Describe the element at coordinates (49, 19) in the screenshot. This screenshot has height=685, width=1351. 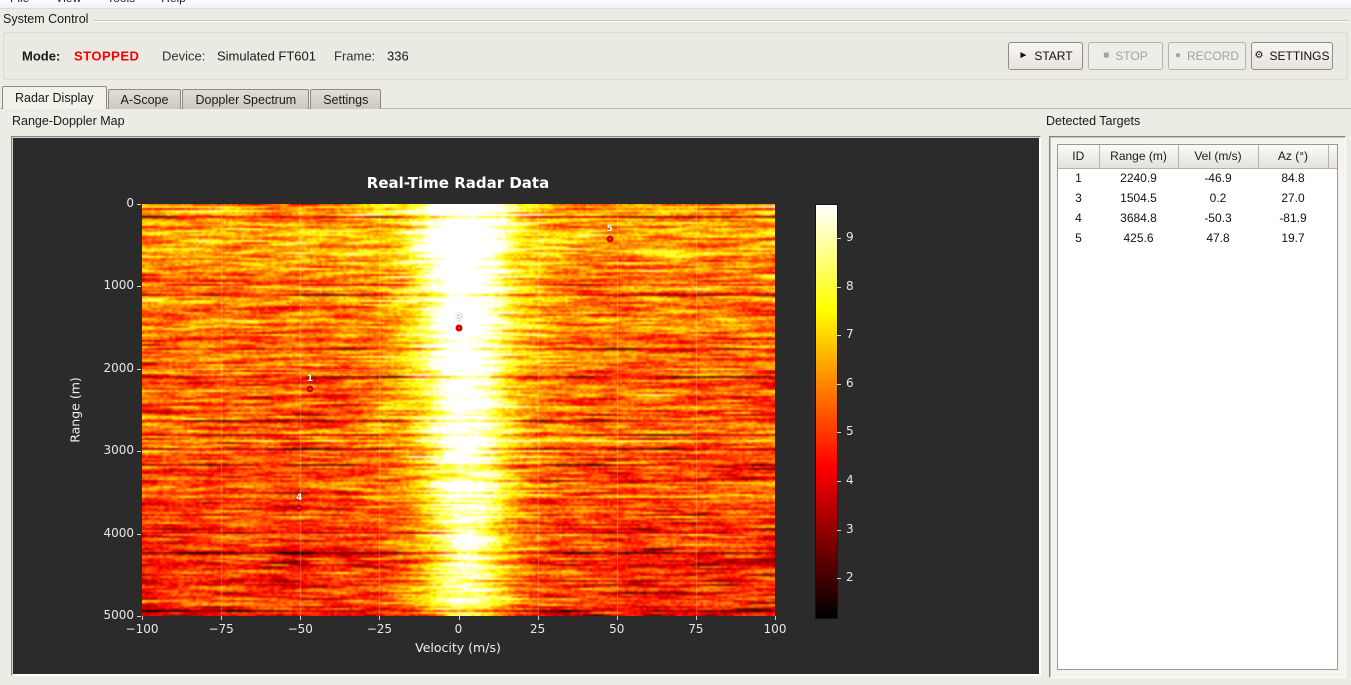
I see `group-title: System Control` at that location.